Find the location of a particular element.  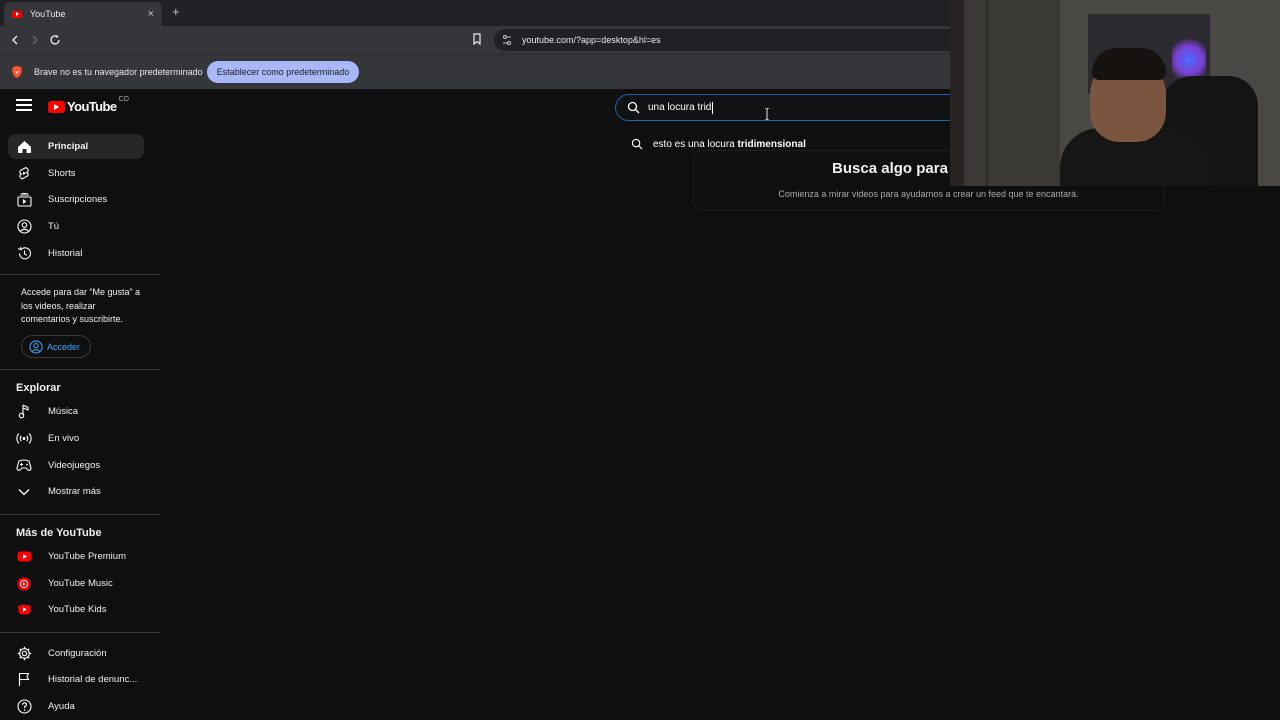

sidebar-label: Tú is located at coordinates (54, 226).